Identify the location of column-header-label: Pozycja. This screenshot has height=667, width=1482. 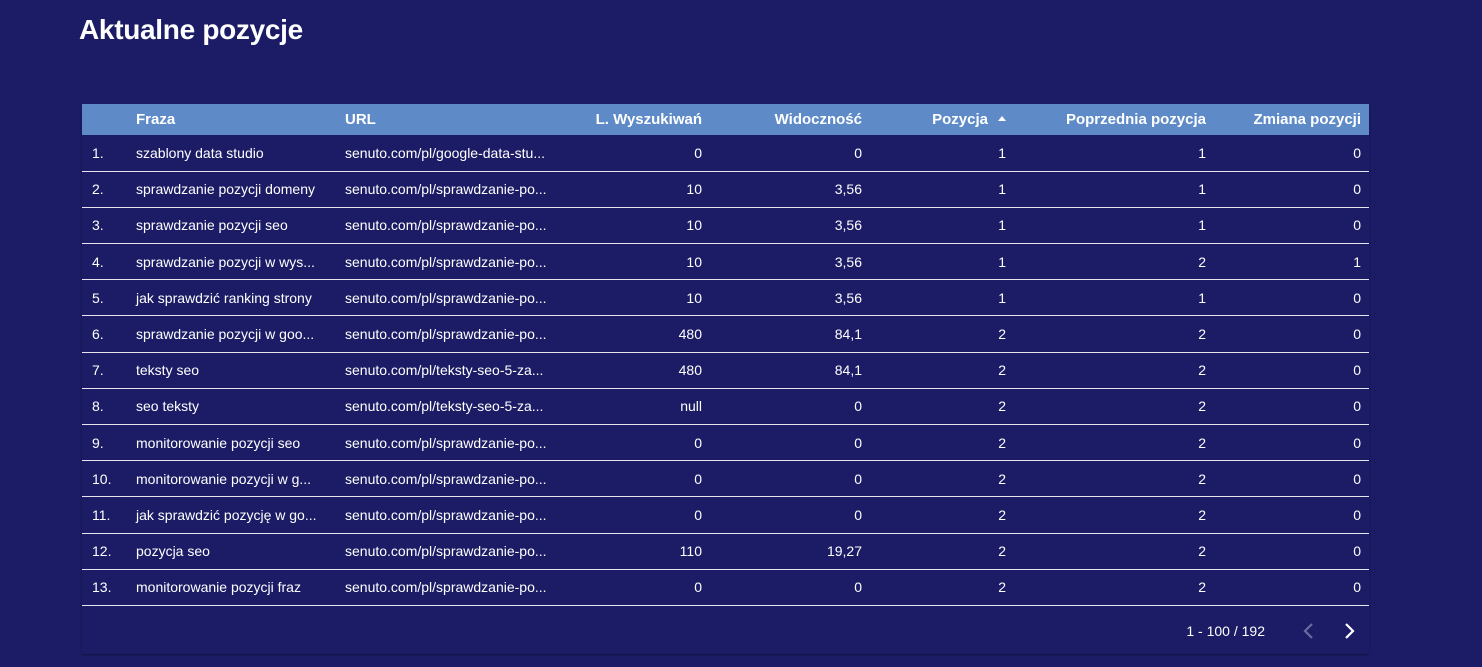
(960, 119).